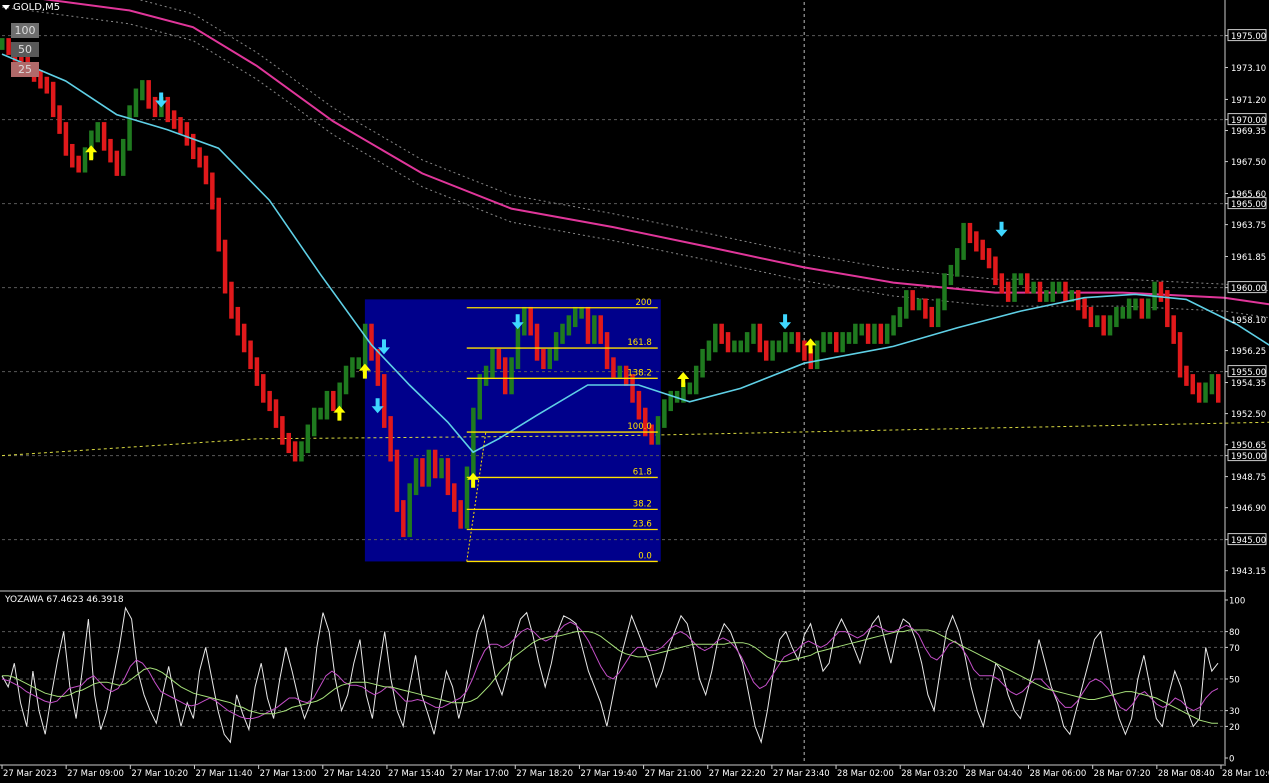 This screenshot has width=1269, height=783. I want to click on osc-tick-label: 100, so click(1237, 602).